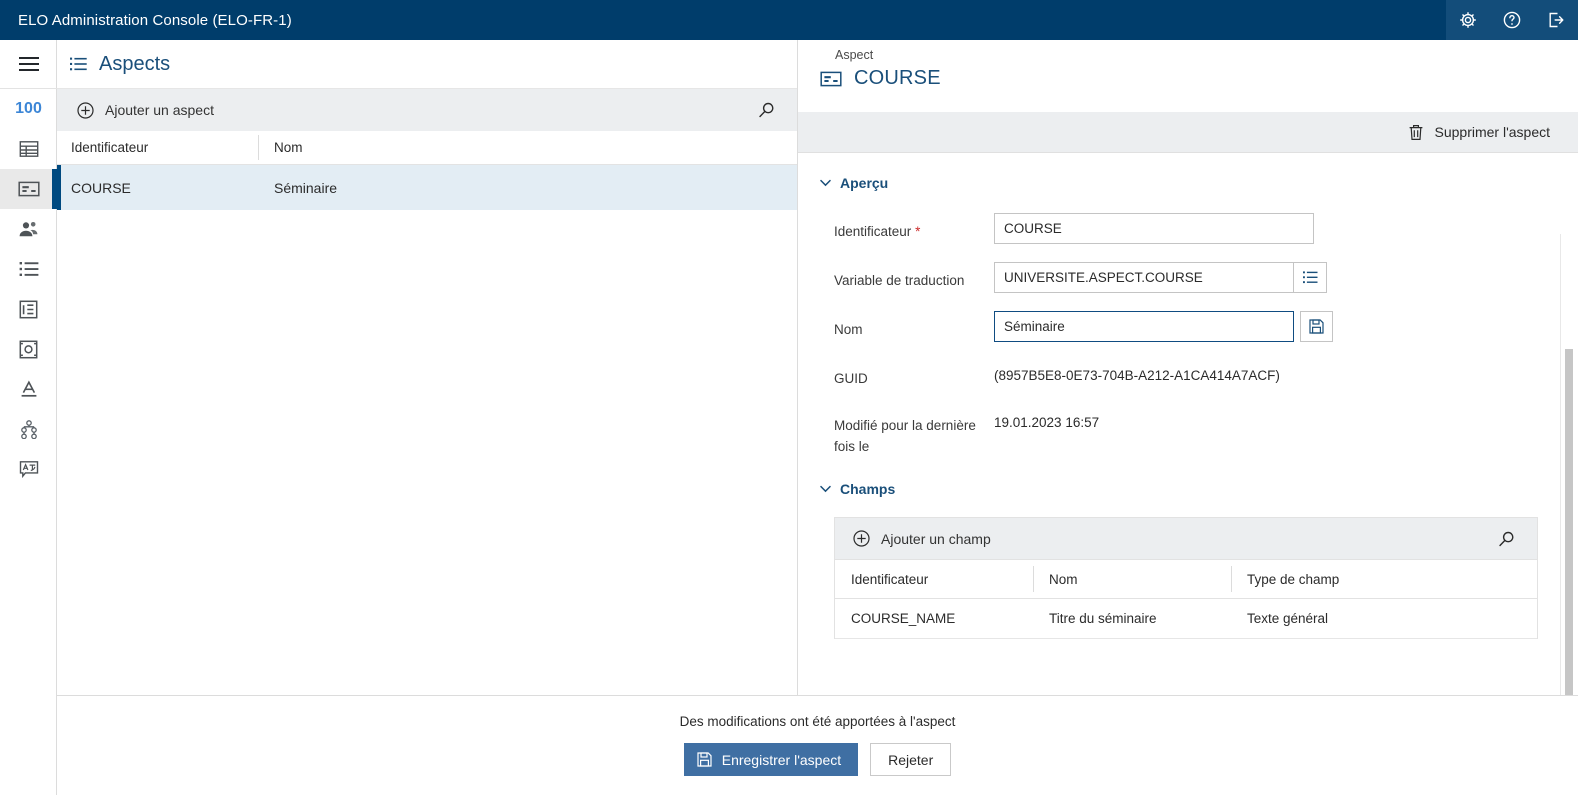 The image size is (1578, 805). I want to click on icon-rail: 100, so click(28, 422).